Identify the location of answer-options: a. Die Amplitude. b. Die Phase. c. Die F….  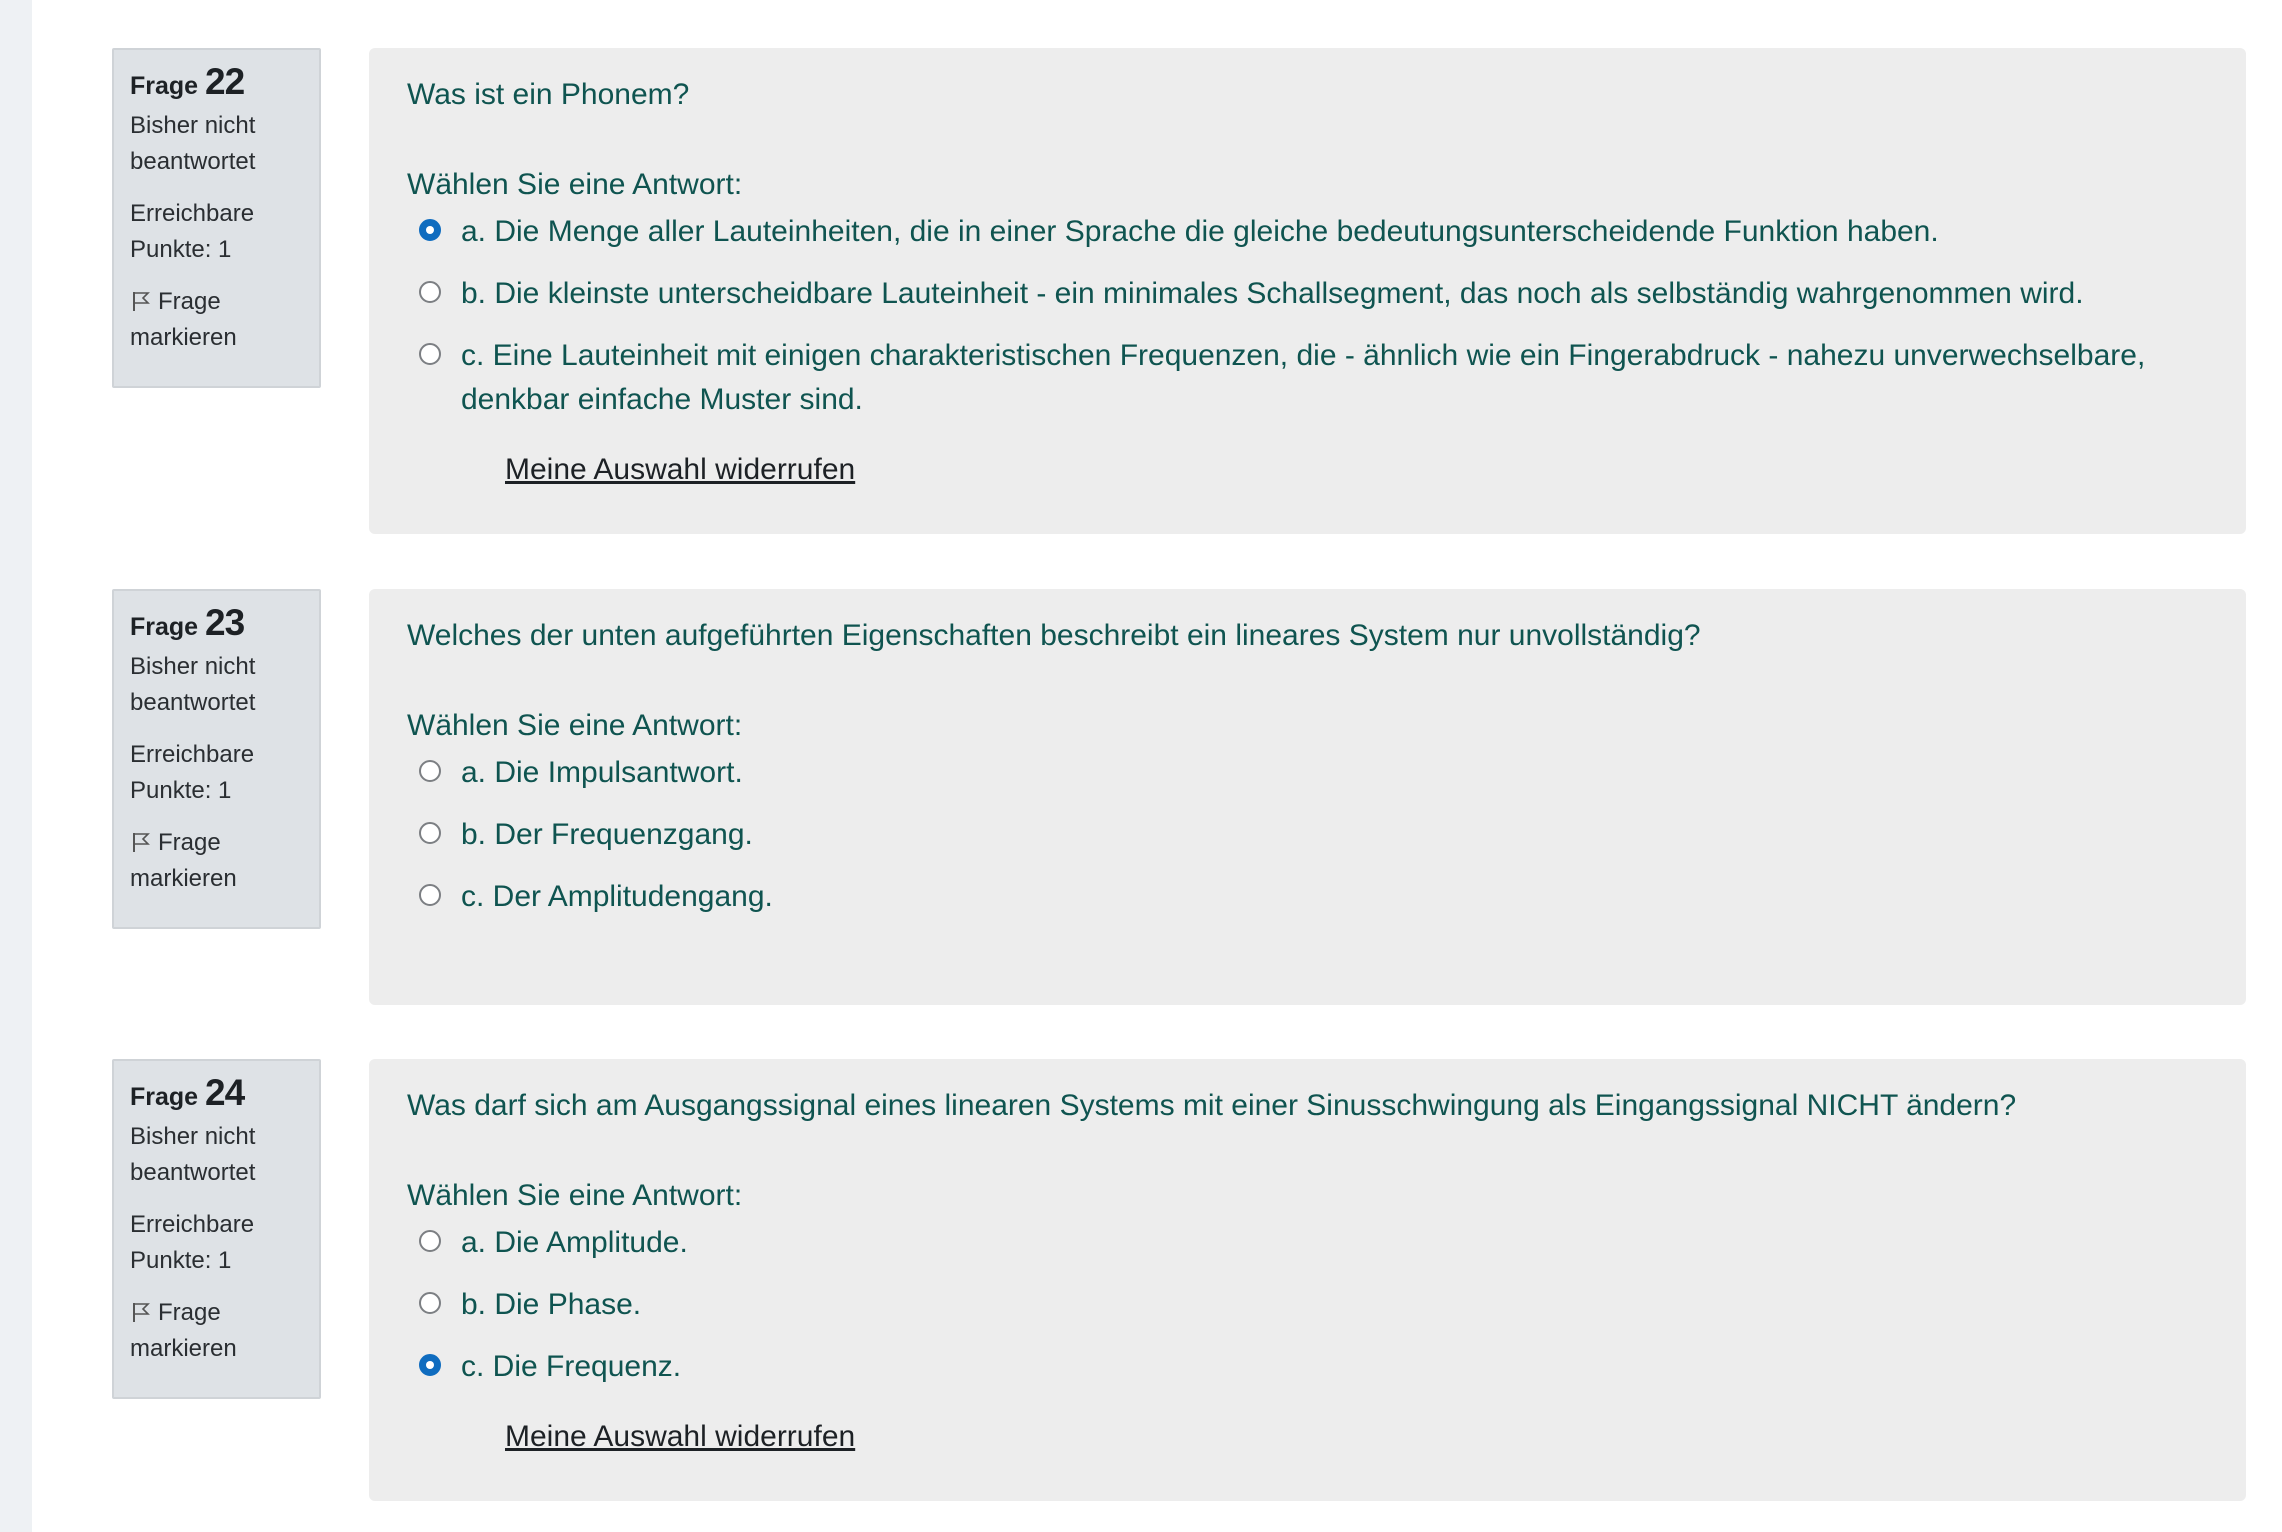
(1306, 1305).